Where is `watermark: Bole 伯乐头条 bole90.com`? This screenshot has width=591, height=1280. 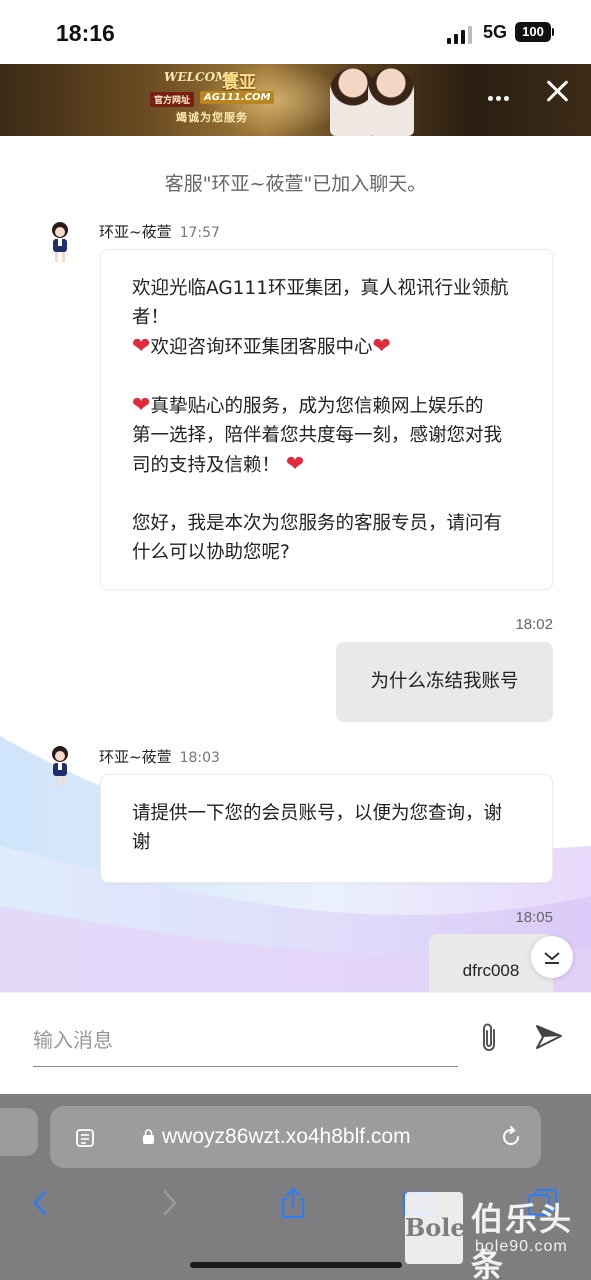 watermark: Bole 伯乐头条 bole90.com is located at coordinates (498, 1236).